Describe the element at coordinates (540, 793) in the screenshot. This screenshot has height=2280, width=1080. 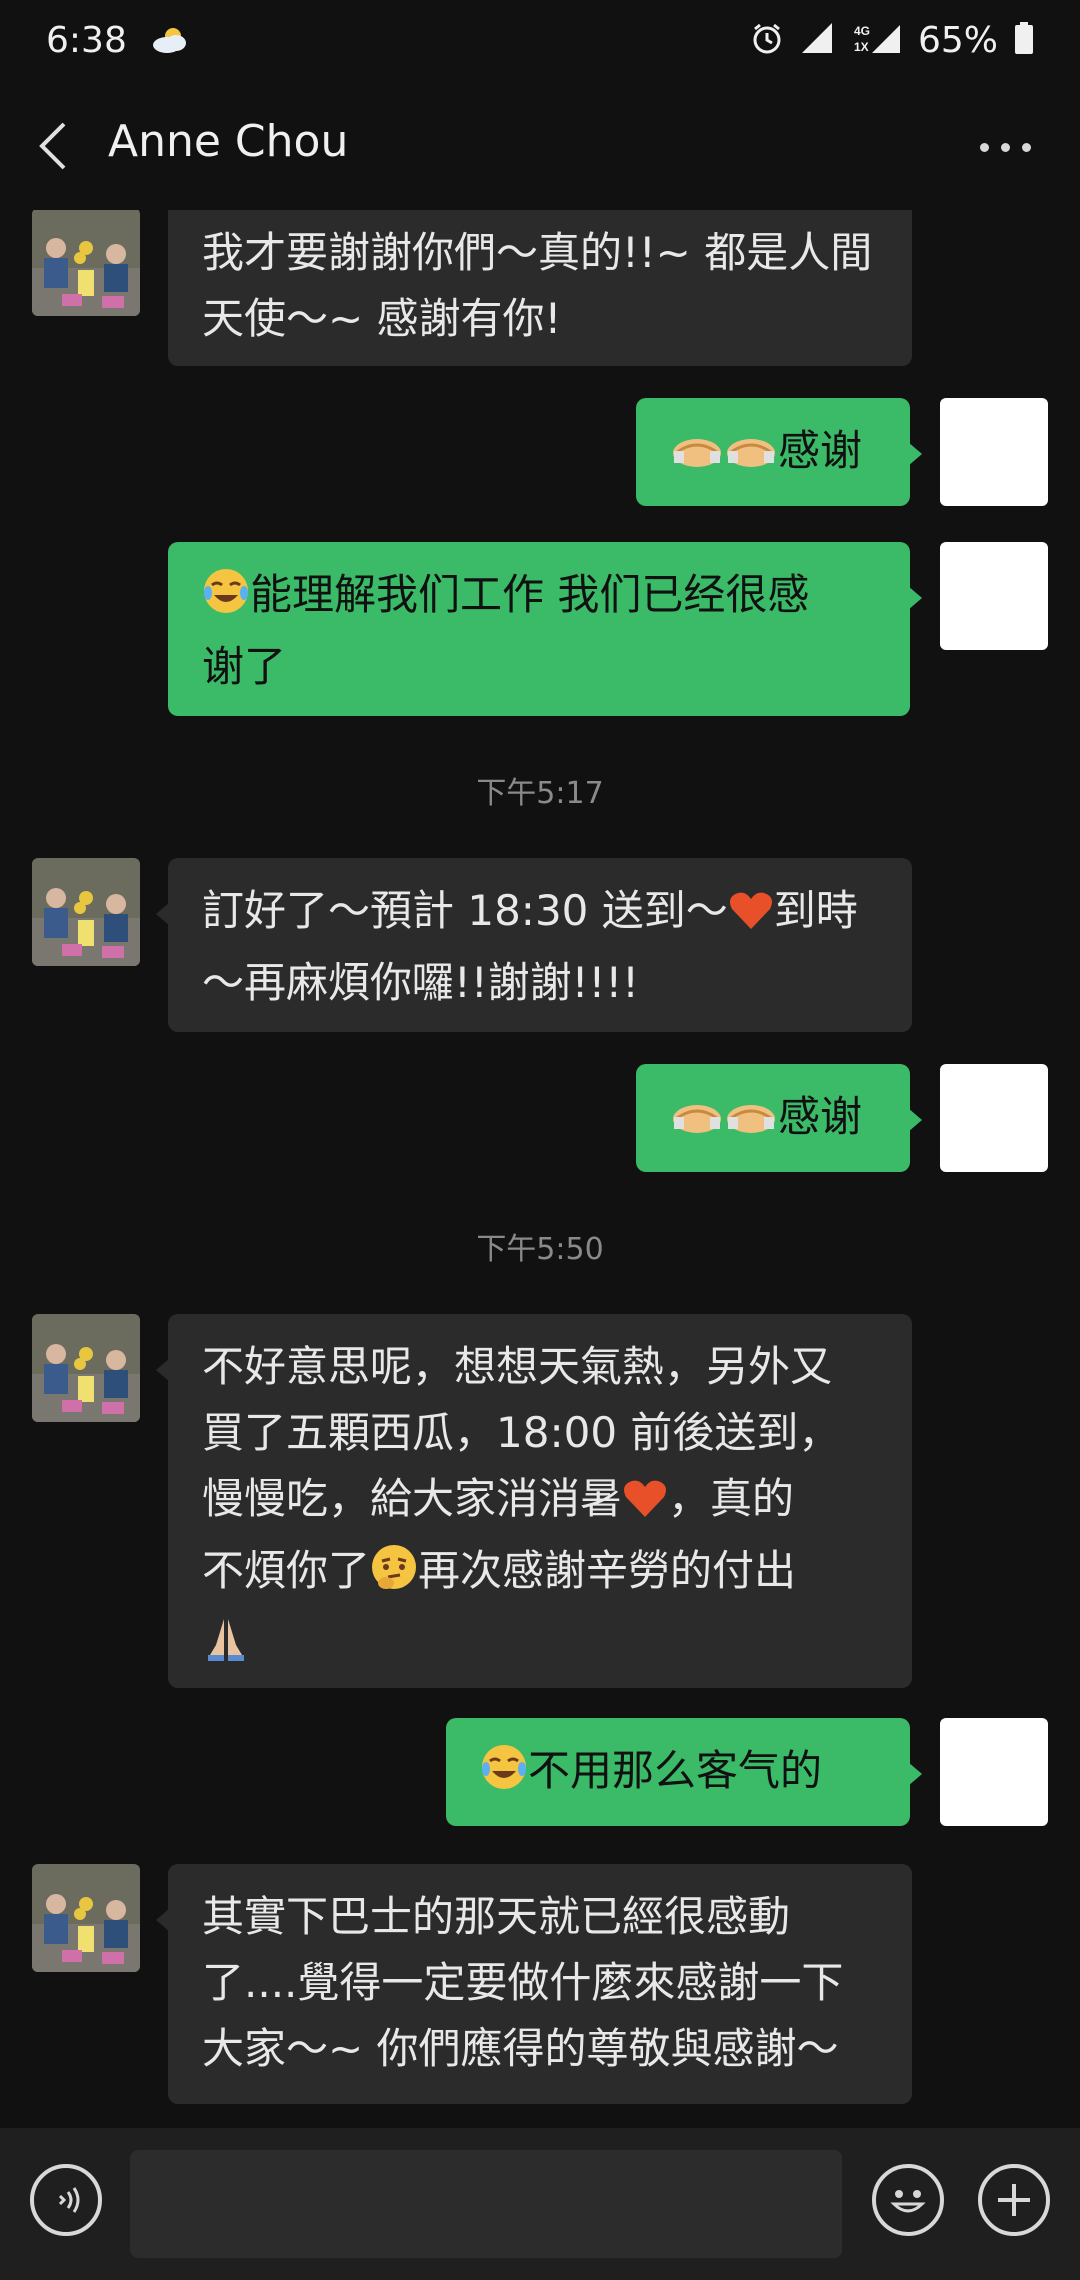
I see `timestamp: 下午5:17` at that location.